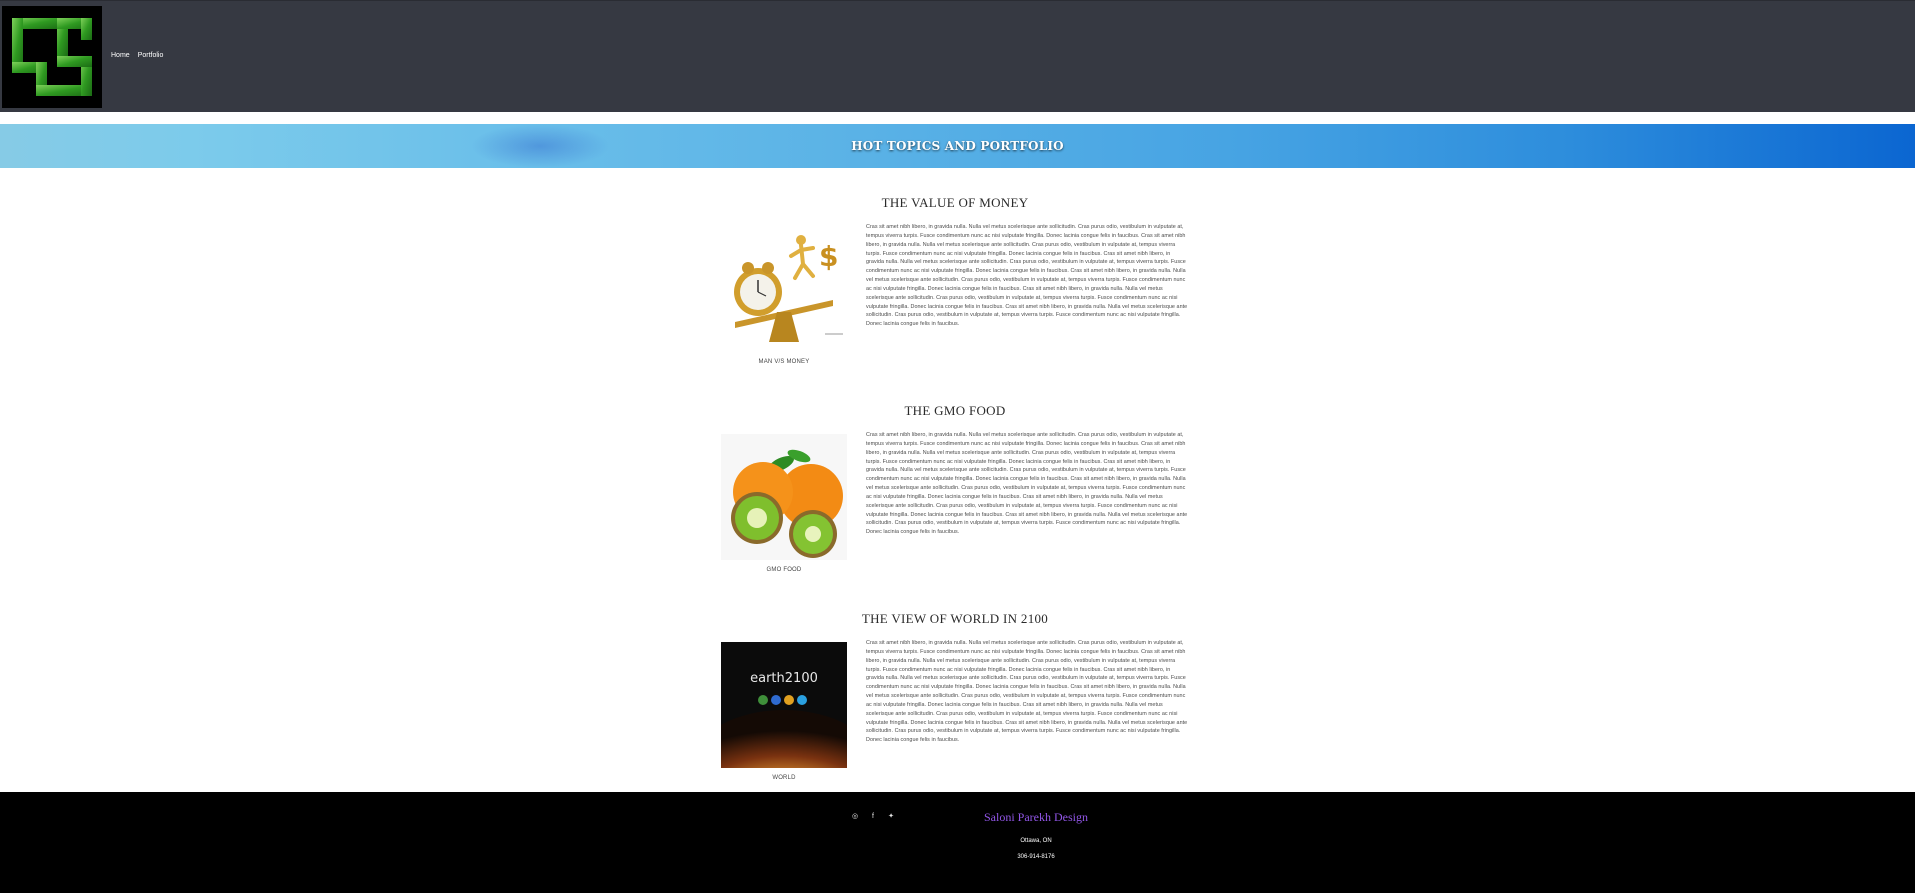 The image size is (1915, 893). Describe the element at coordinates (955, 202) in the screenshot. I see `section-title: THE VALUE OF MONEY` at that location.